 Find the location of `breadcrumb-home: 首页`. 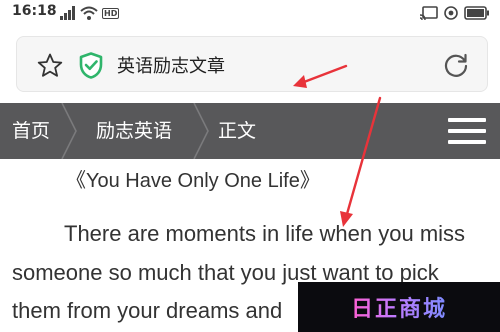

breadcrumb-home: 首页 is located at coordinates (31, 131).